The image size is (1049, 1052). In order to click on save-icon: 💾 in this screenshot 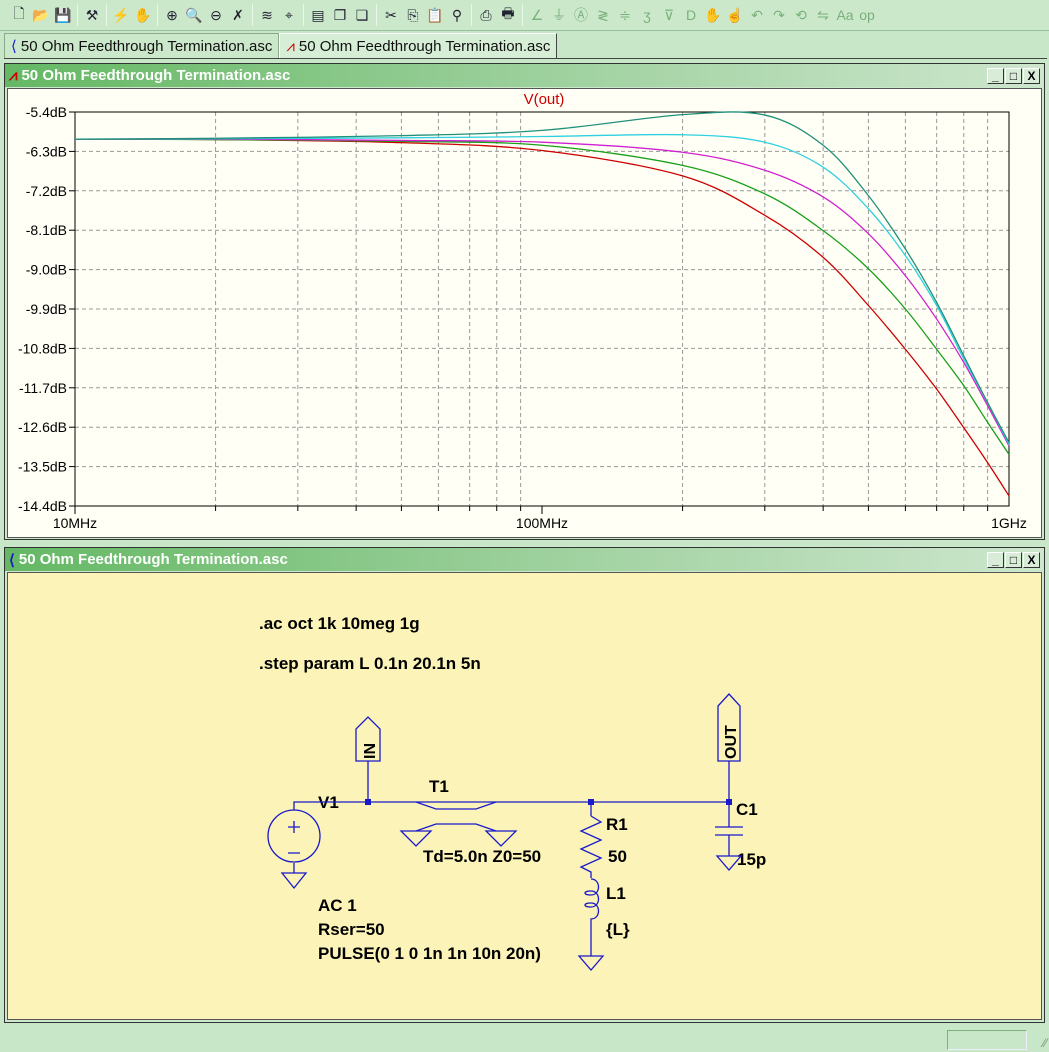, I will do `click(63, 15)`.